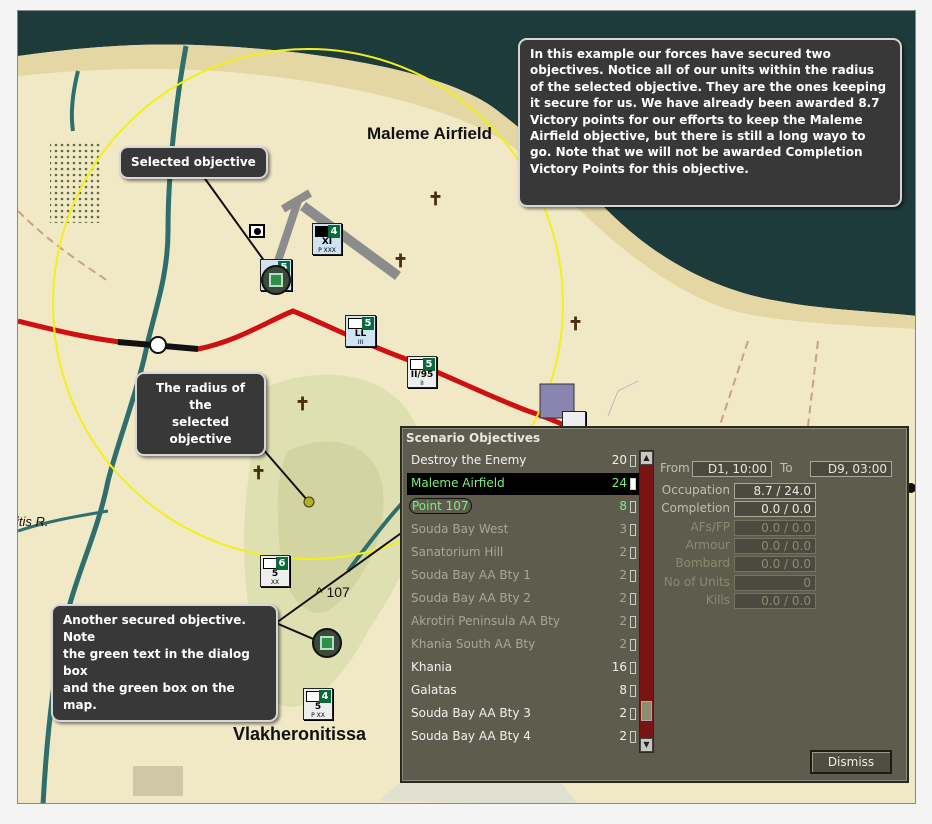  What do you see at coordinates (154, 628) in the screenshot?
I see `secured-callout-line1: Another secured objective. Note` at bounding box center [154, 628].